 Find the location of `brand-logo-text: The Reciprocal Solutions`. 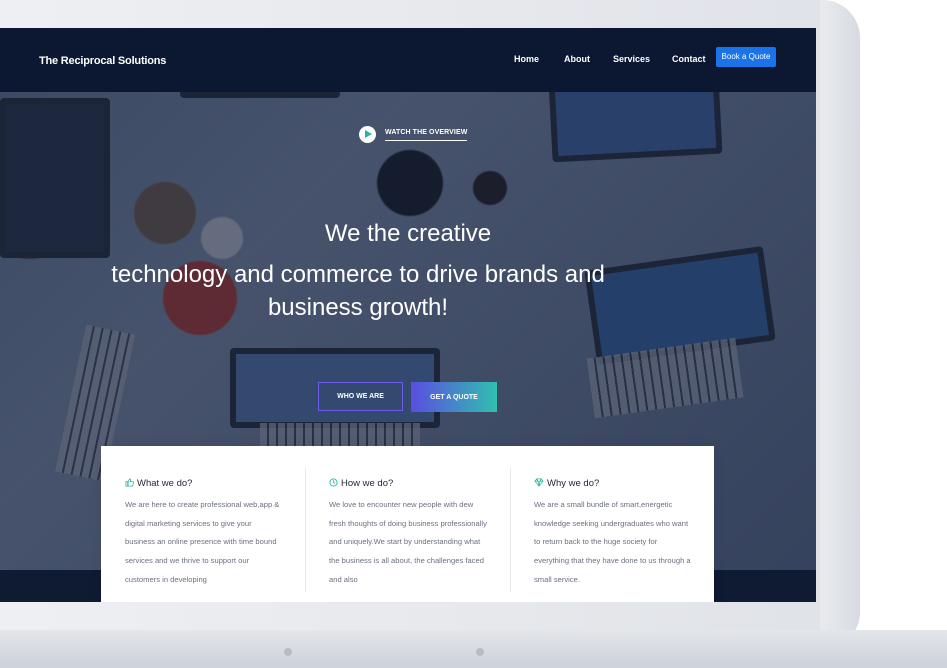

brand-logo-text: The Reciprocal Solutions is located at coordinates (102, 61).